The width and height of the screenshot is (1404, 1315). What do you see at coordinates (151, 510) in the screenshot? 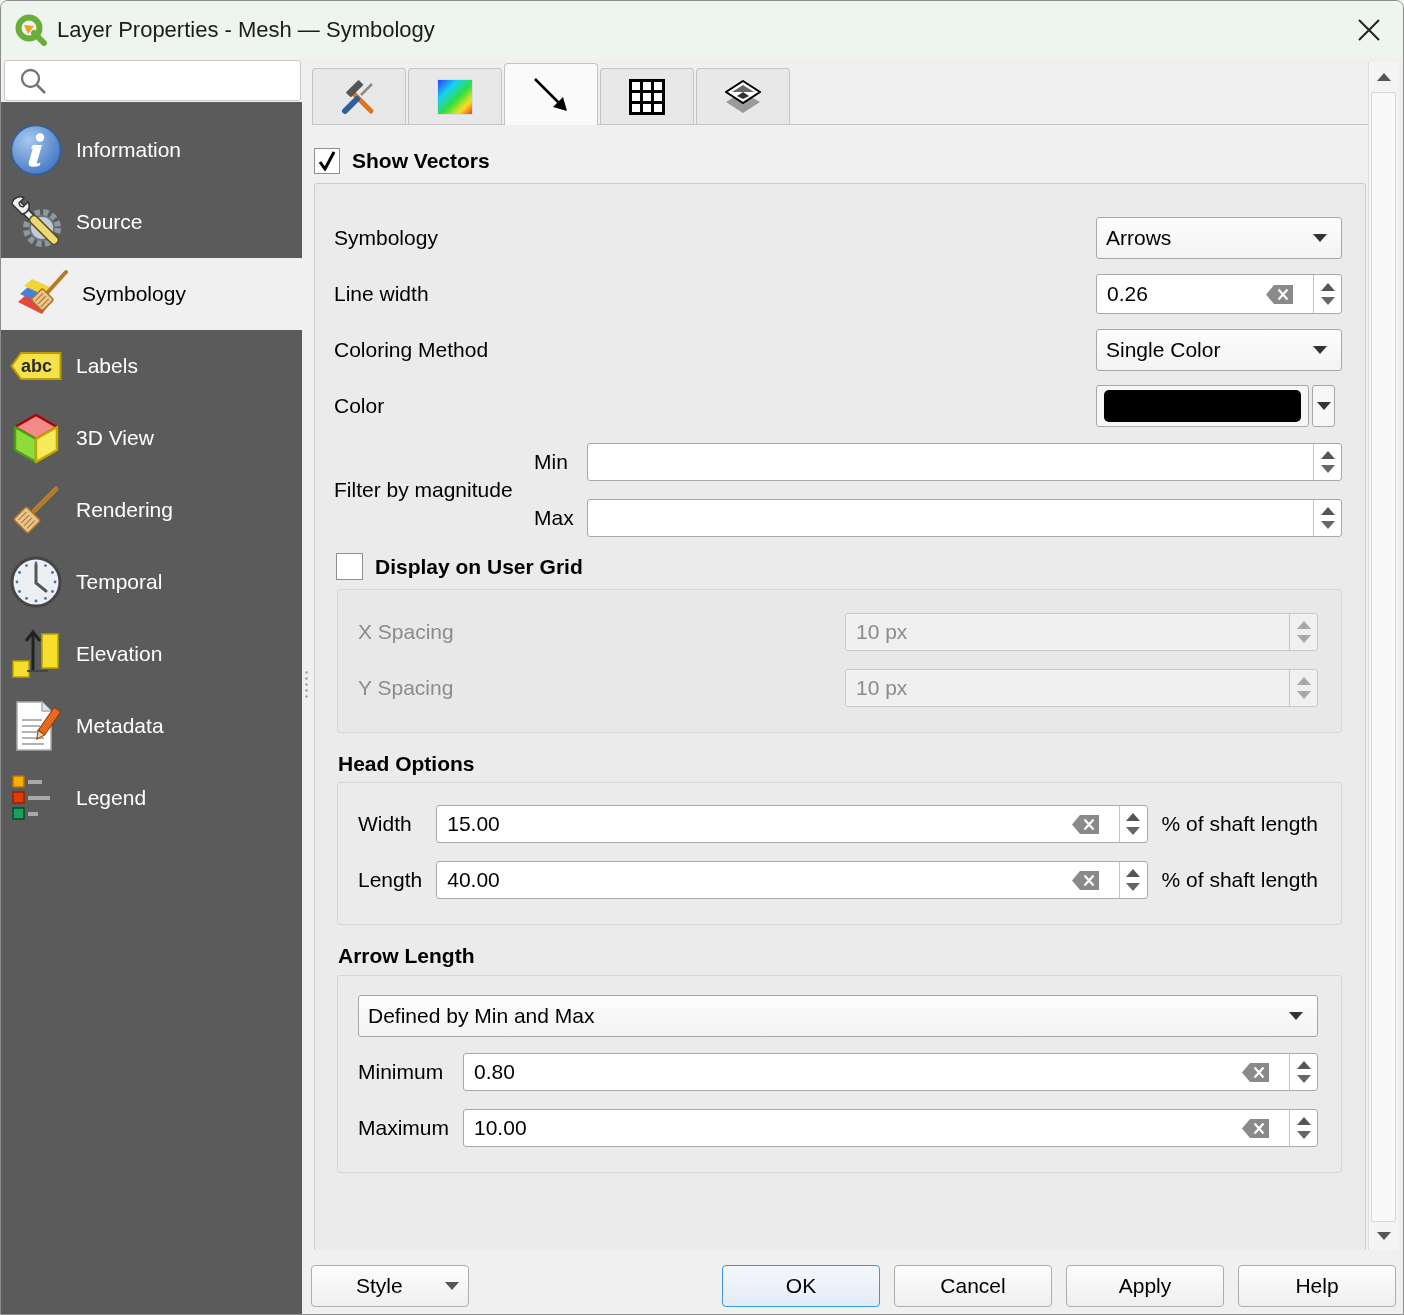
I see `sidebar-item: Rendering` at bounding box center [151, 510].